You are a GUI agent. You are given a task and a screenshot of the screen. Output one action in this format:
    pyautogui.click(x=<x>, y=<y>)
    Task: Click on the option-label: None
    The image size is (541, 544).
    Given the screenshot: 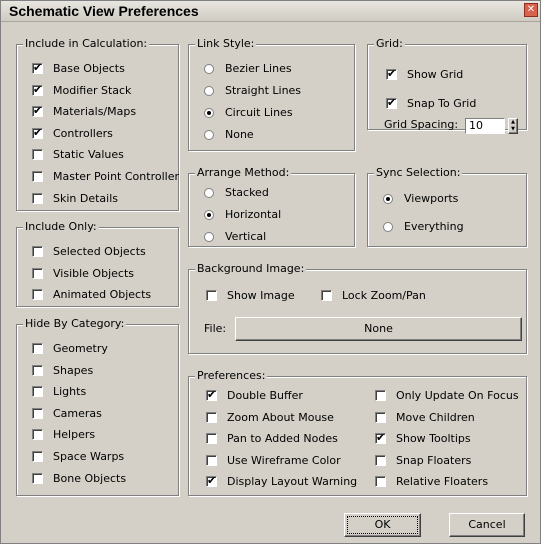 What is the action you would take?
    pyautogui.click(x=239, y=134)
    